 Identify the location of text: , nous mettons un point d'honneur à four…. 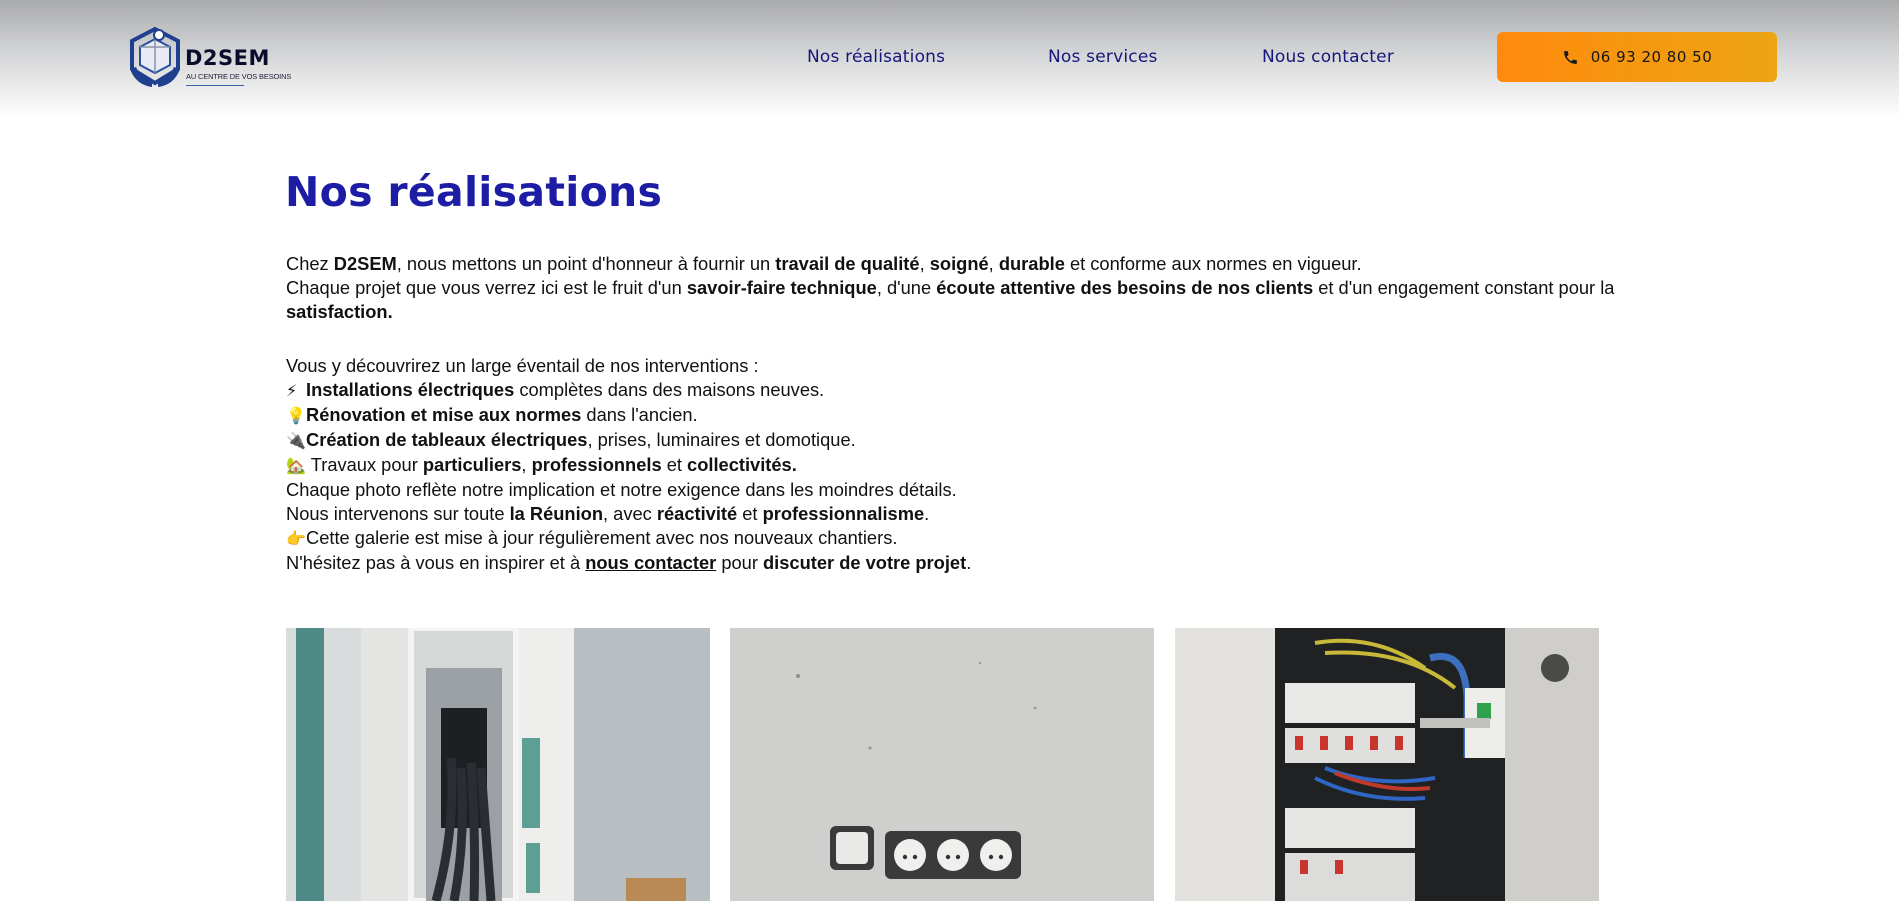
(586, 263).